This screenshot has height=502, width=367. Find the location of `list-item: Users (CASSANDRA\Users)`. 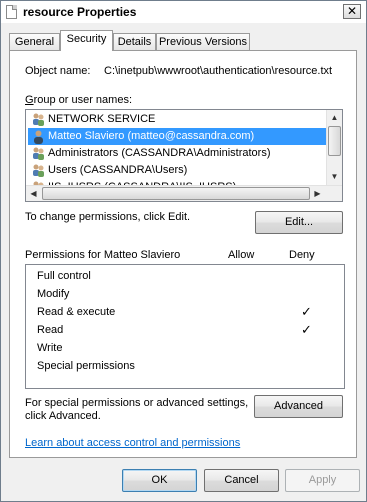

list-item: Users (CASSANDRA\Users) is located at coordinates (178, 170).